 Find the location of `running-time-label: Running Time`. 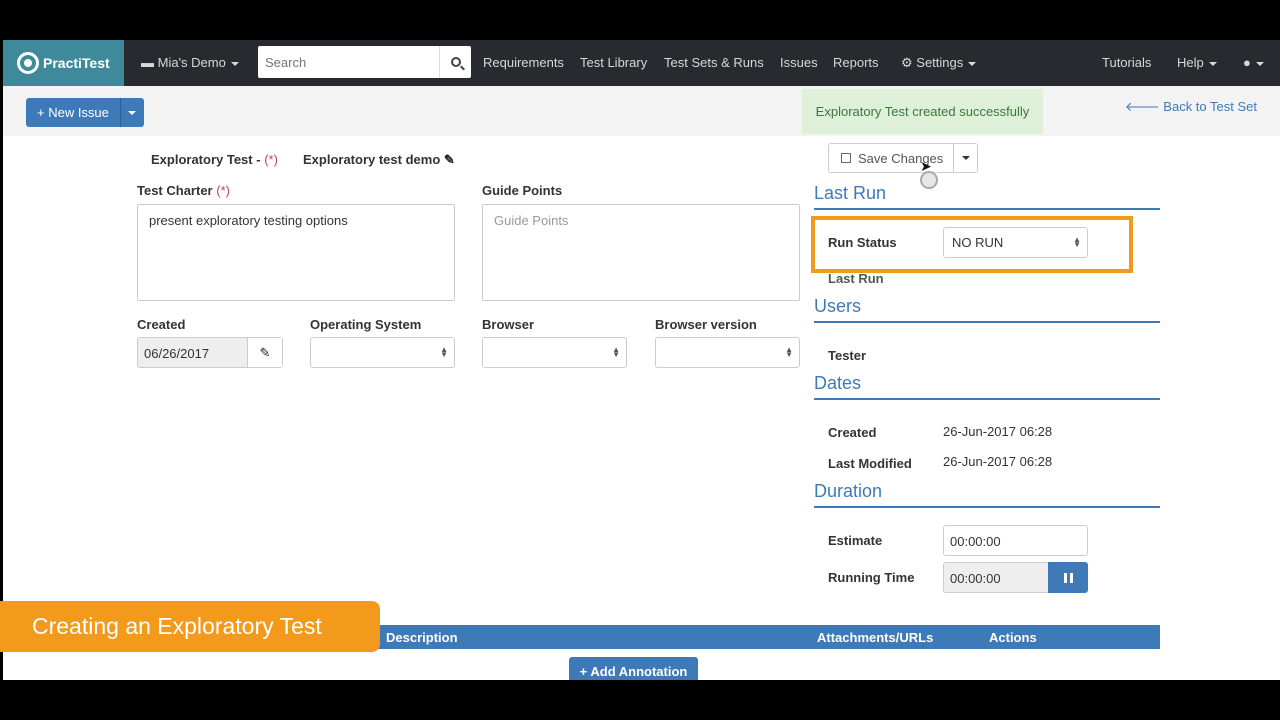

running-time-label: Running Time is located at coordinates (871, 577).